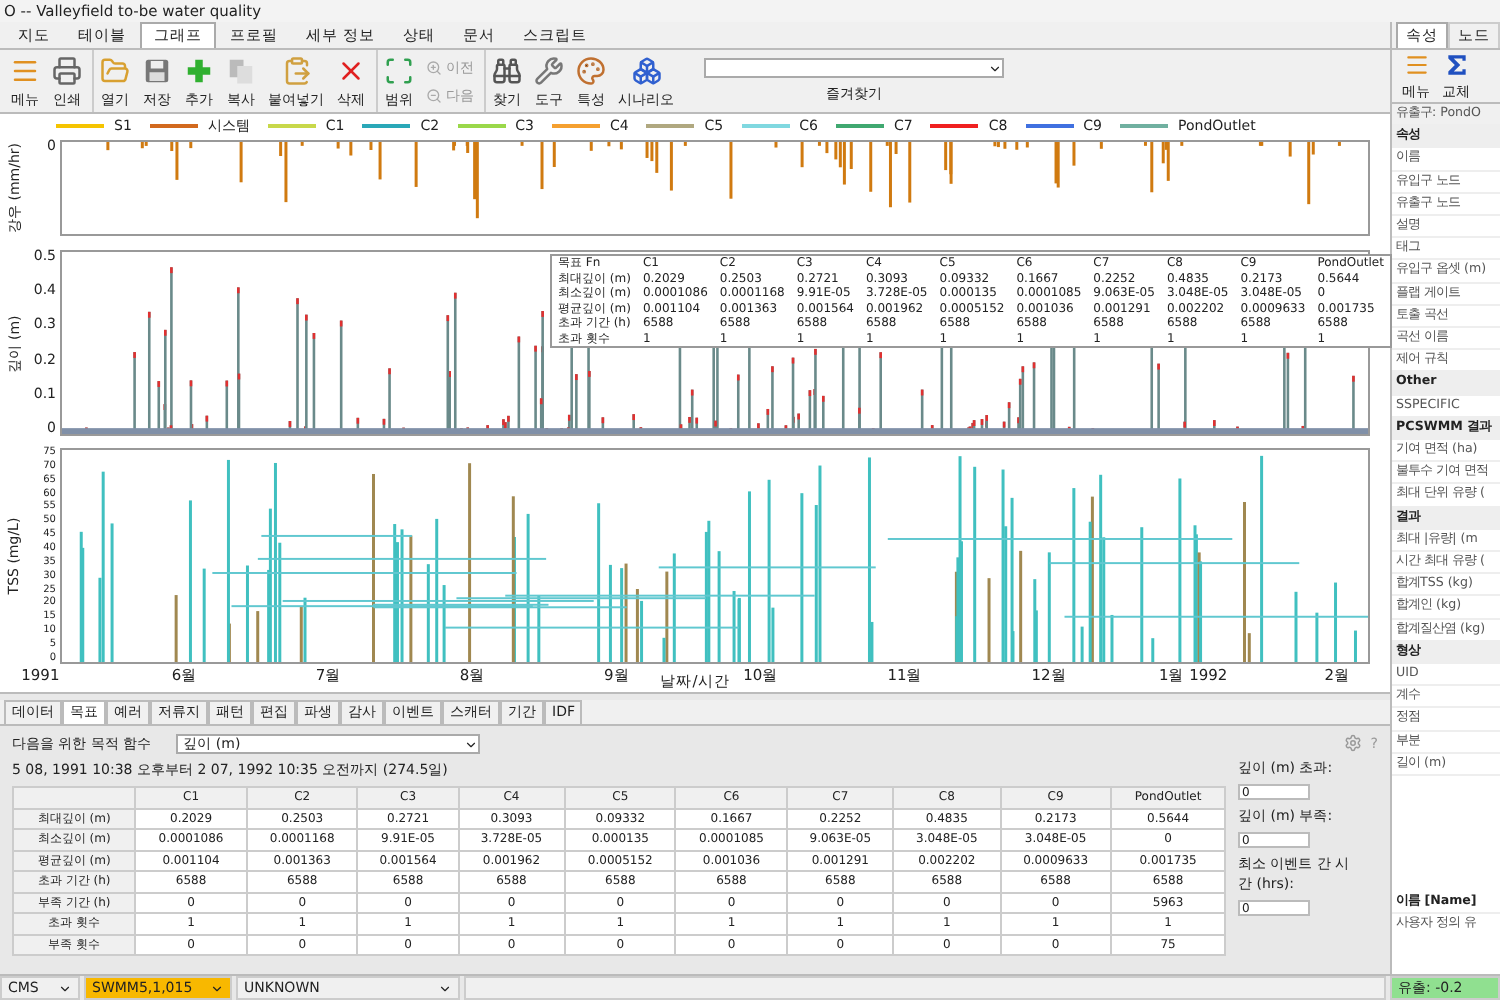 Image resolution: width=1500 pixels, height=1000 pixels. I want to click on table-header, so click(74, 797).